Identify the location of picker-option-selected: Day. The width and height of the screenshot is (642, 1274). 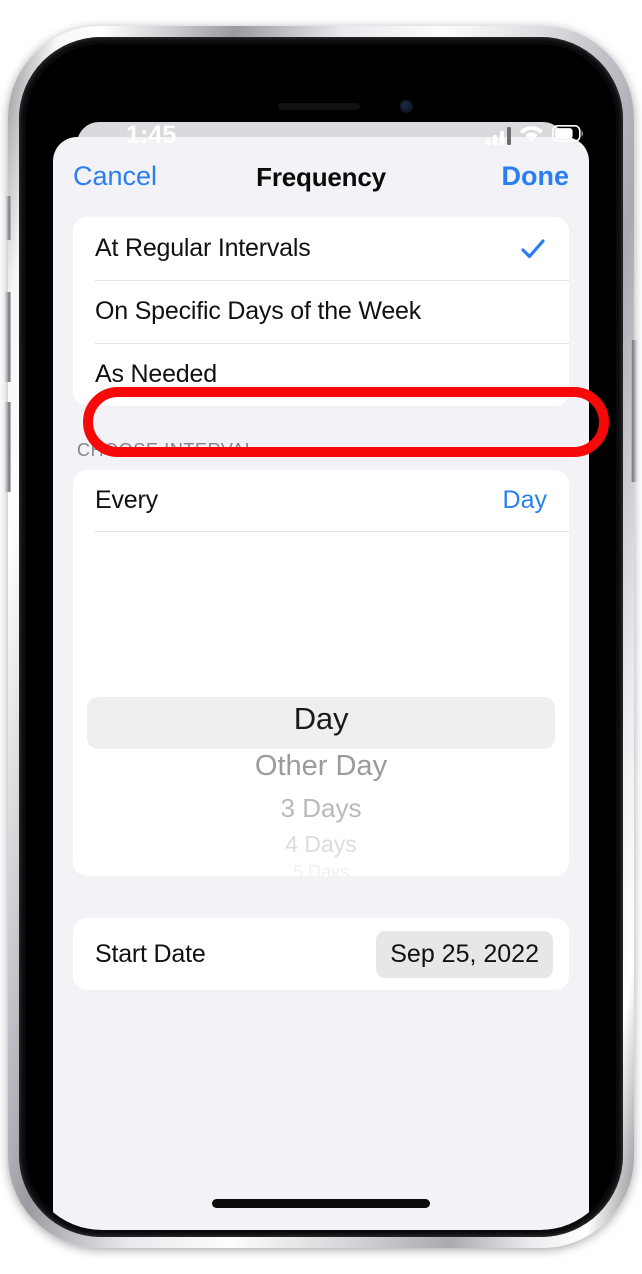
(321, 719).